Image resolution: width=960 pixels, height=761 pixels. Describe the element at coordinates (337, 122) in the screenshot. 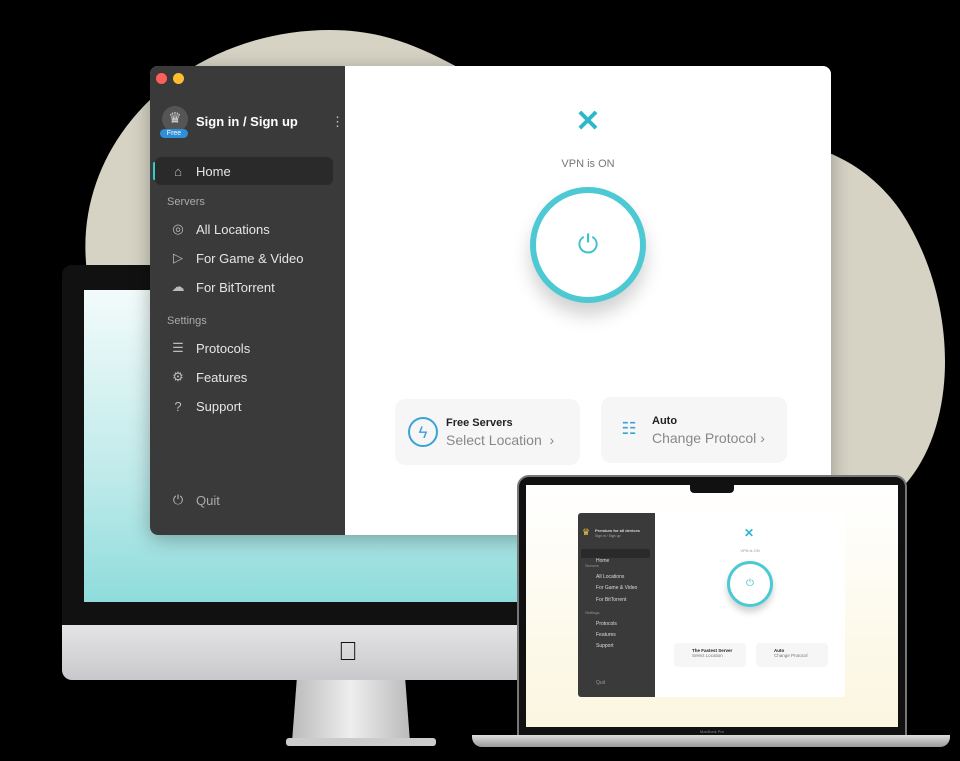

I see `kebab-icon: ⋮` at that location.